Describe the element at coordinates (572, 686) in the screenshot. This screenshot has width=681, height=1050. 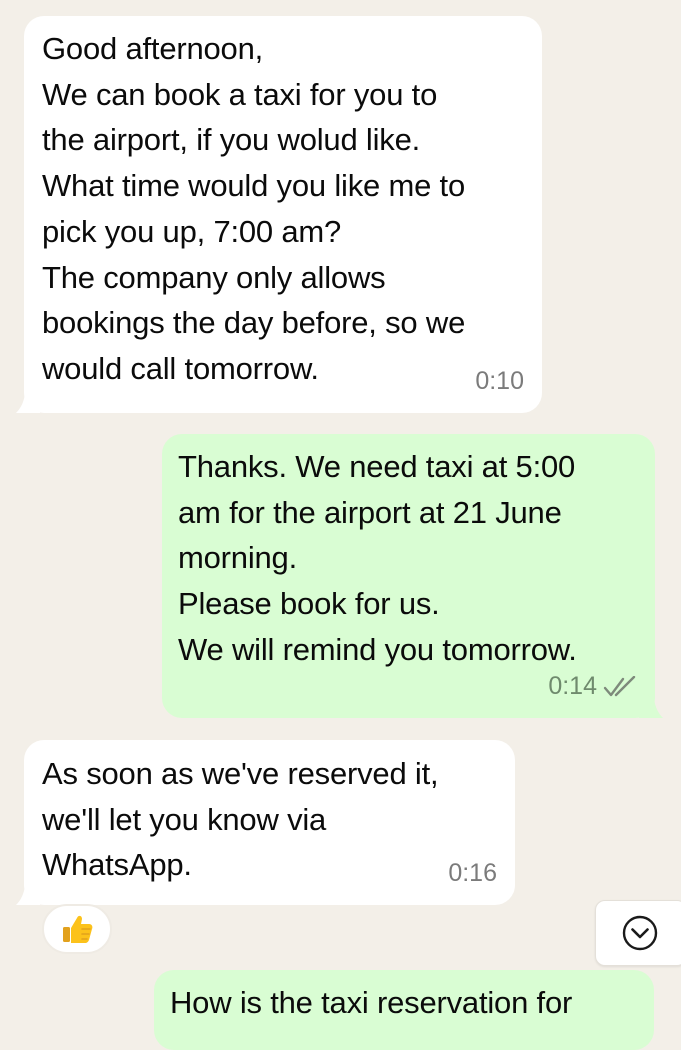
I see `message-time: 0:14` at that location.